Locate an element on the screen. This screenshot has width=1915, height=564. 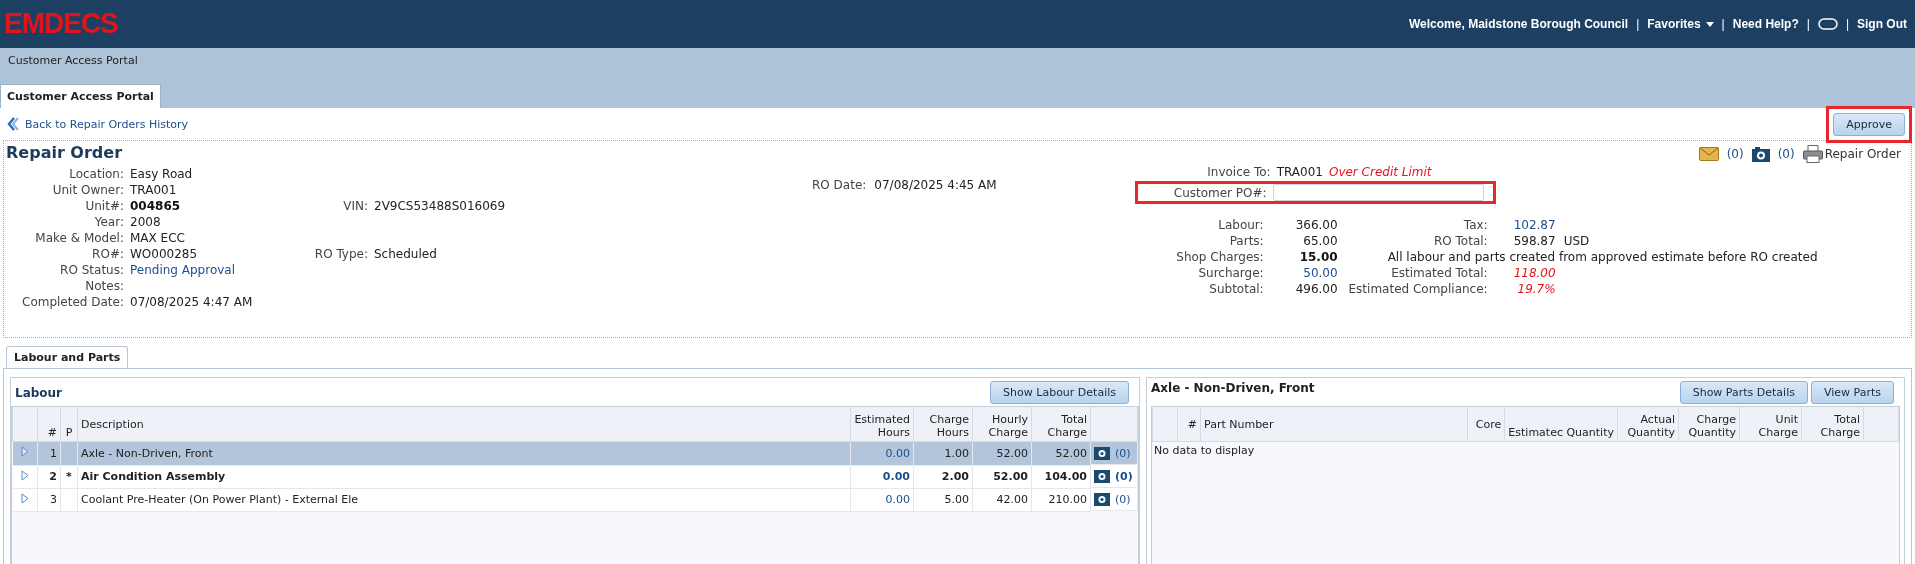
field-value: 118.00 is located at coordinates (1534, 273).